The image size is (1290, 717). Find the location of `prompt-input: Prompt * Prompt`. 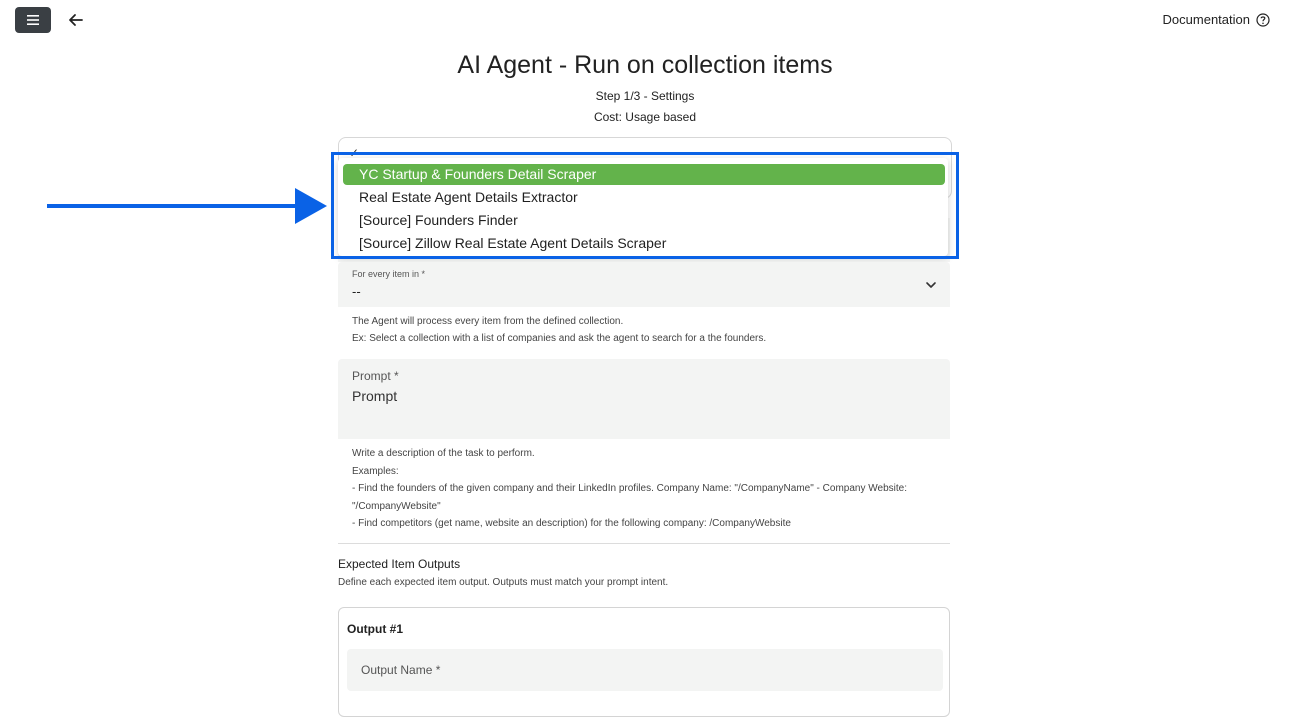

prompt-input: Prompt * Prompt is located at coordinates (644, 399).